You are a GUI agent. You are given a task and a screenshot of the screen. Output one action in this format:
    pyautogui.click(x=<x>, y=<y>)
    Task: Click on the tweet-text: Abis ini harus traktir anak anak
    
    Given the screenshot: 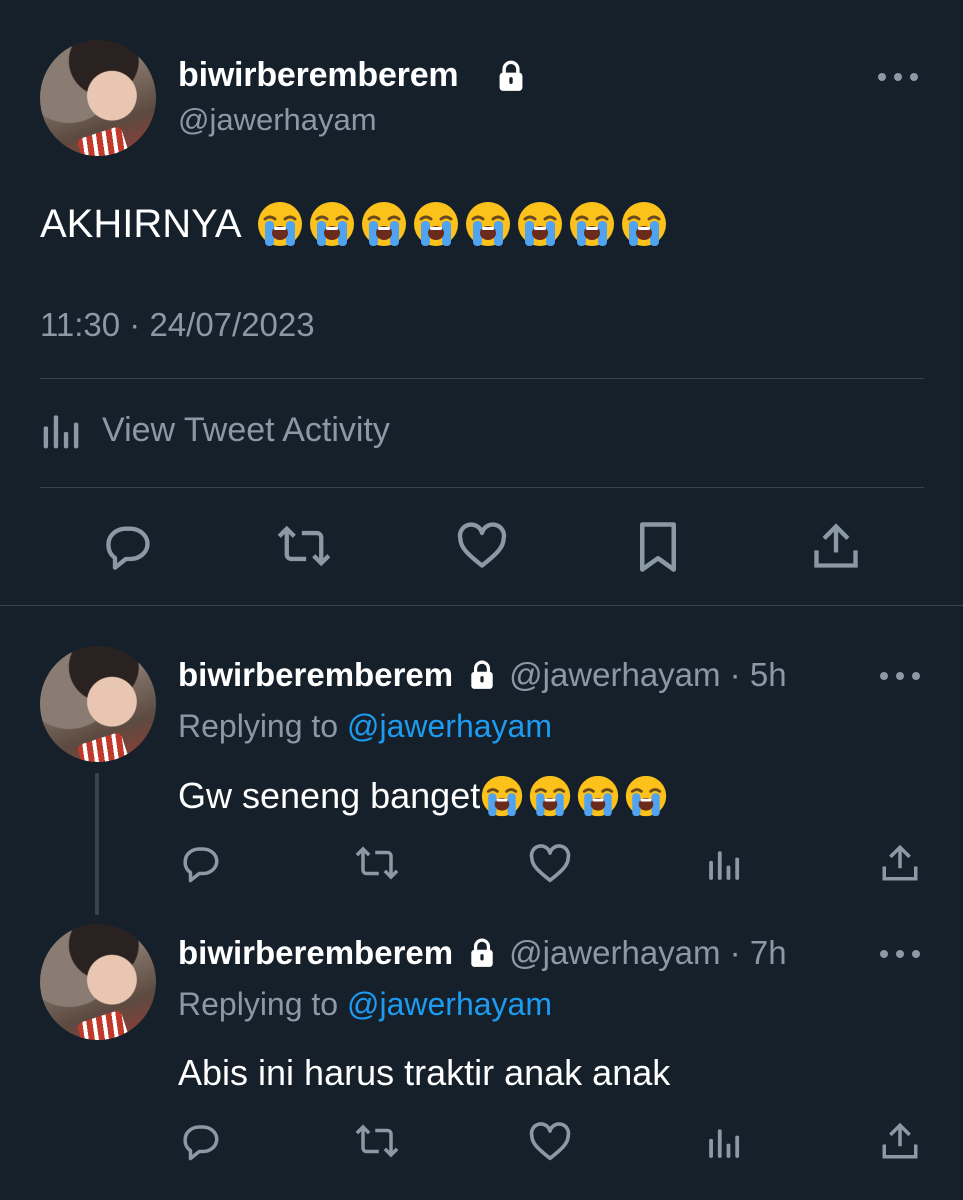 What is the action you would take?
    pyautogui.click(x=424, y=1073)
    